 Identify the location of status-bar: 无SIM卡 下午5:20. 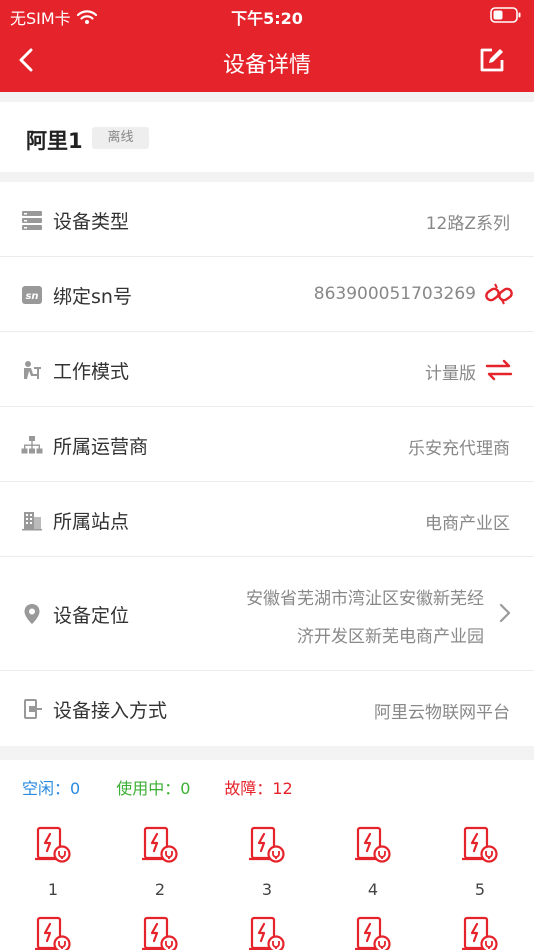
(267, 15).